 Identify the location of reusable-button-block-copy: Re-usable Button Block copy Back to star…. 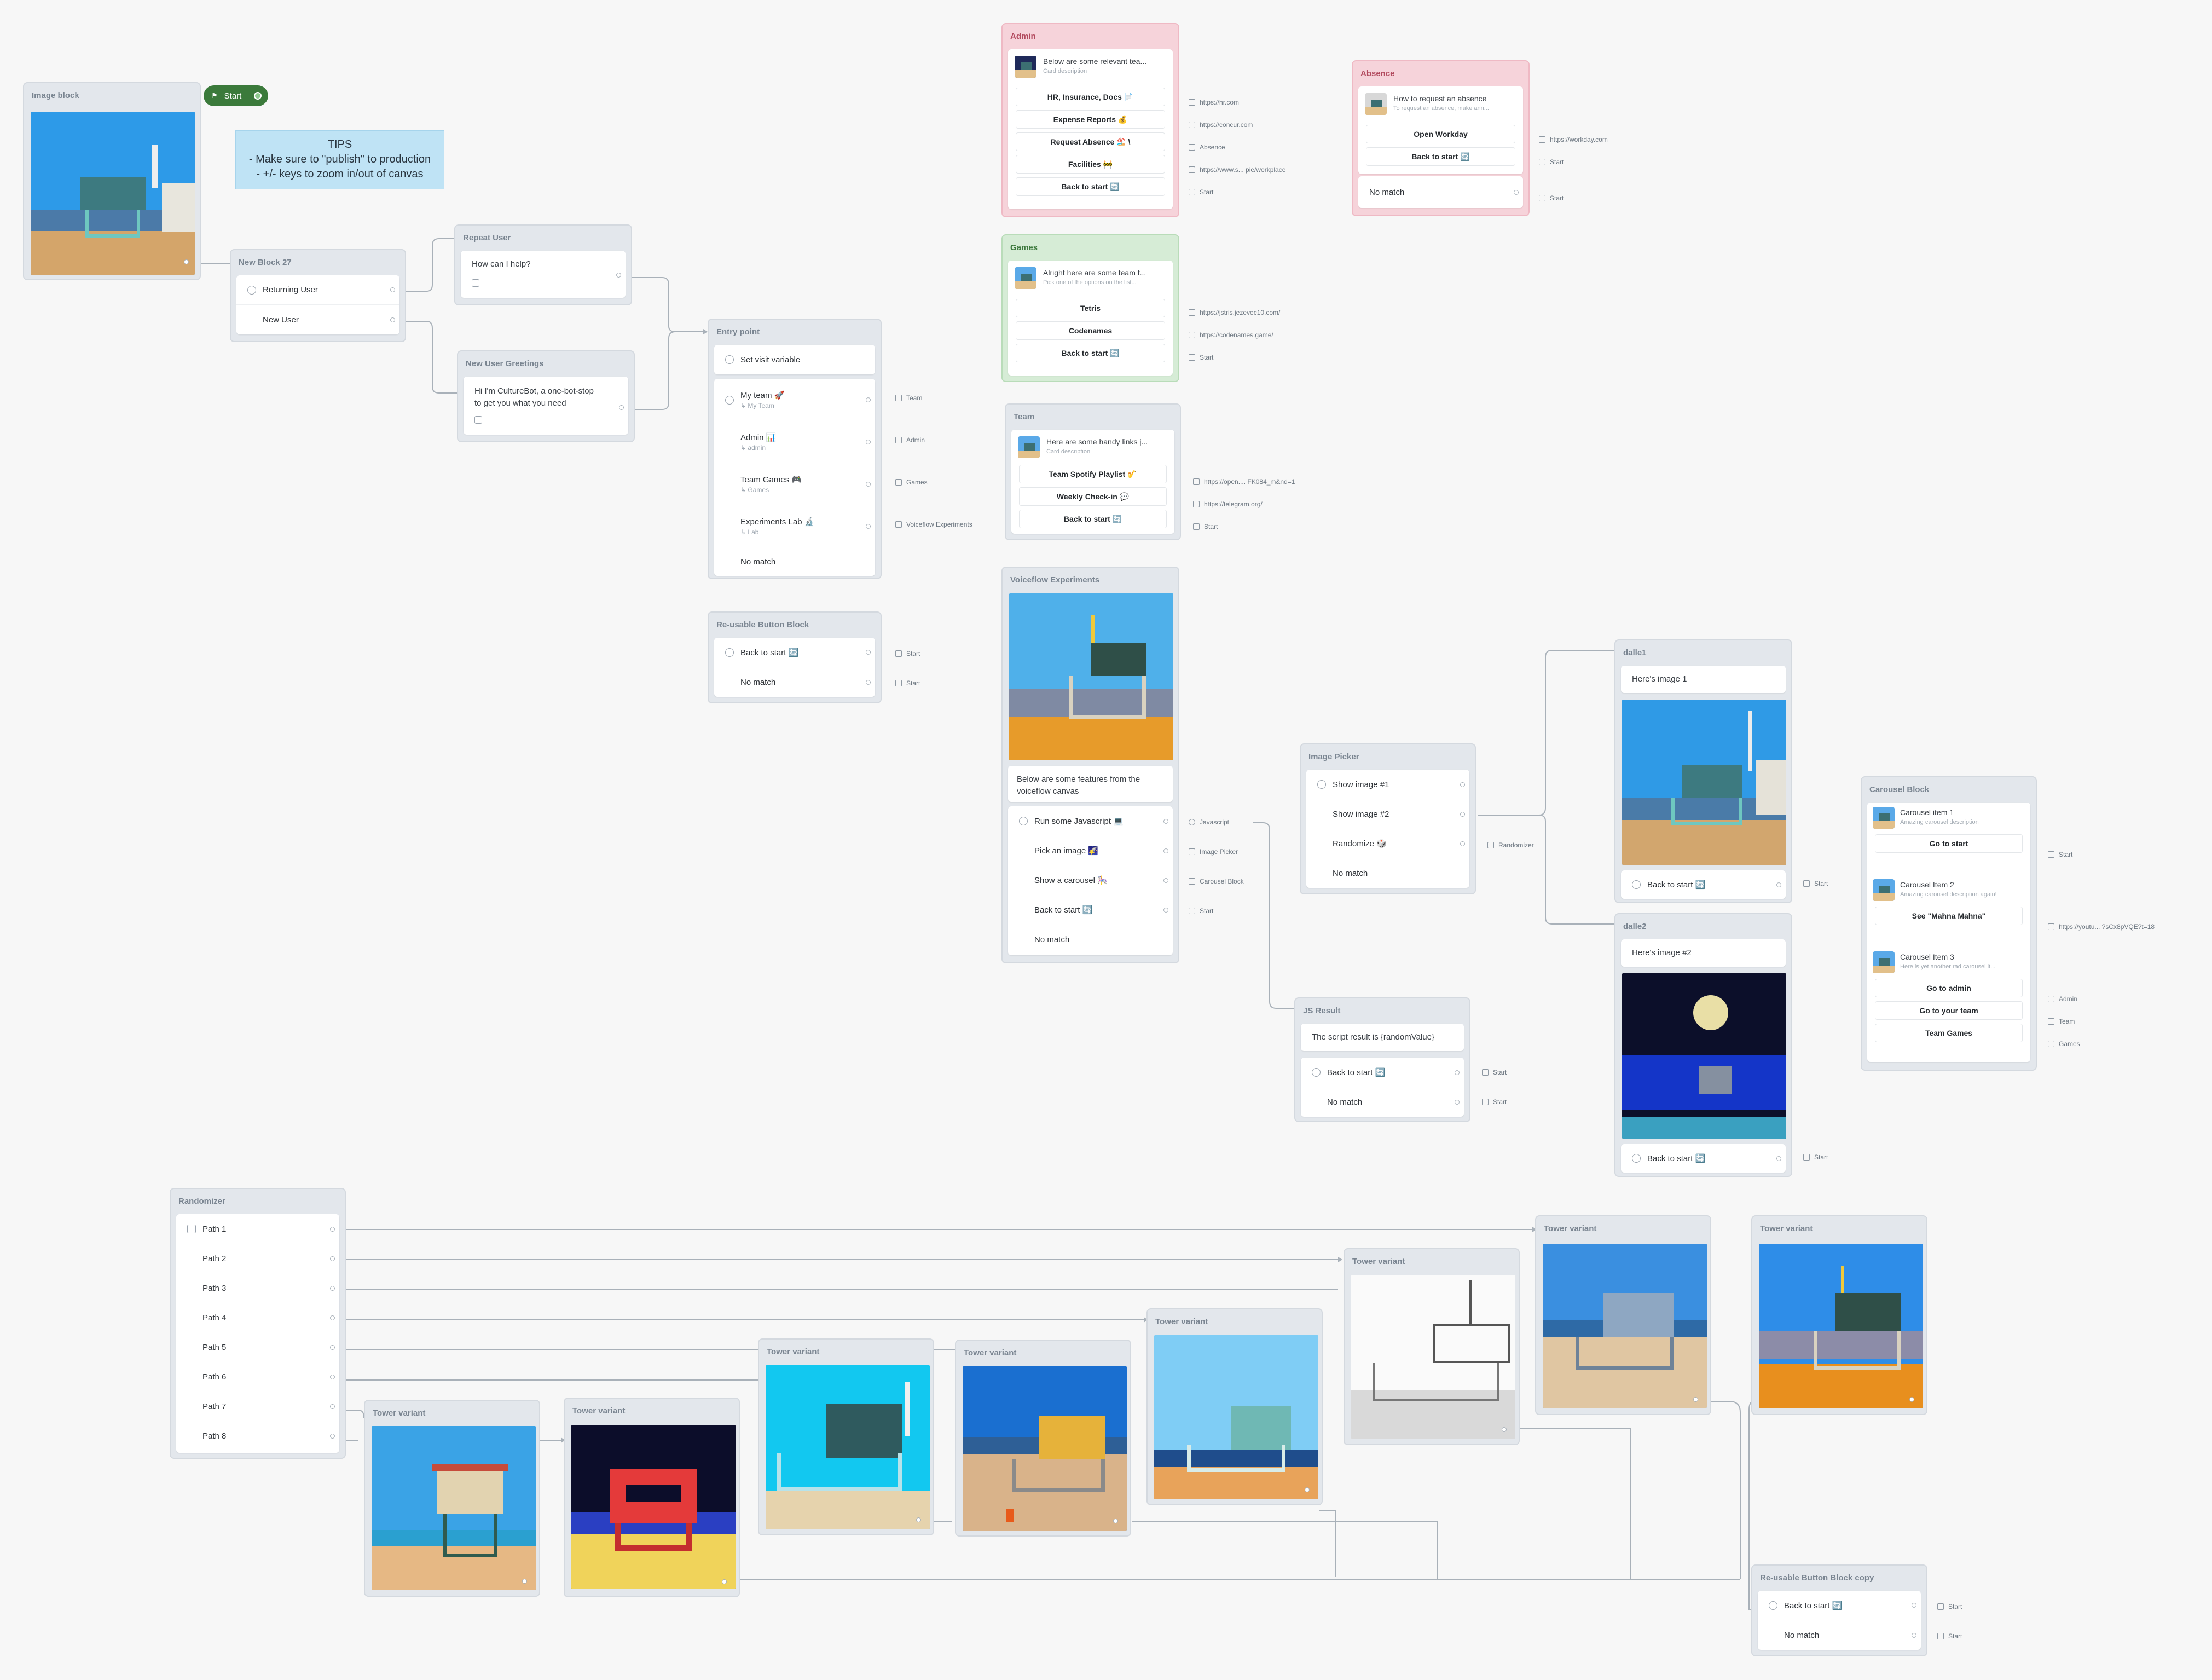
(1839, 1610).